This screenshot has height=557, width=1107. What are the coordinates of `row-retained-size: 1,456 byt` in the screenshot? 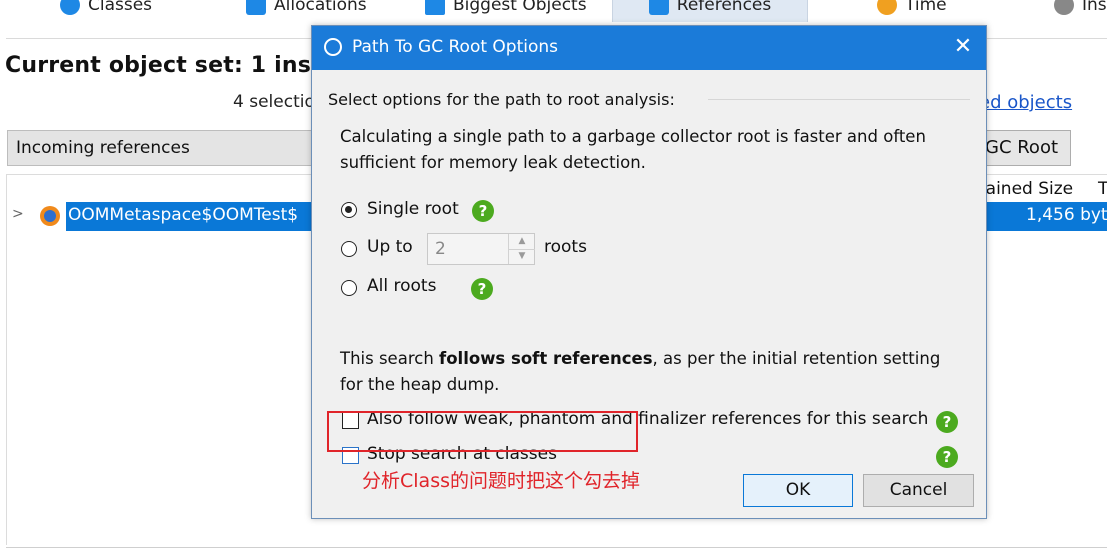 It's located at (1066, 215).